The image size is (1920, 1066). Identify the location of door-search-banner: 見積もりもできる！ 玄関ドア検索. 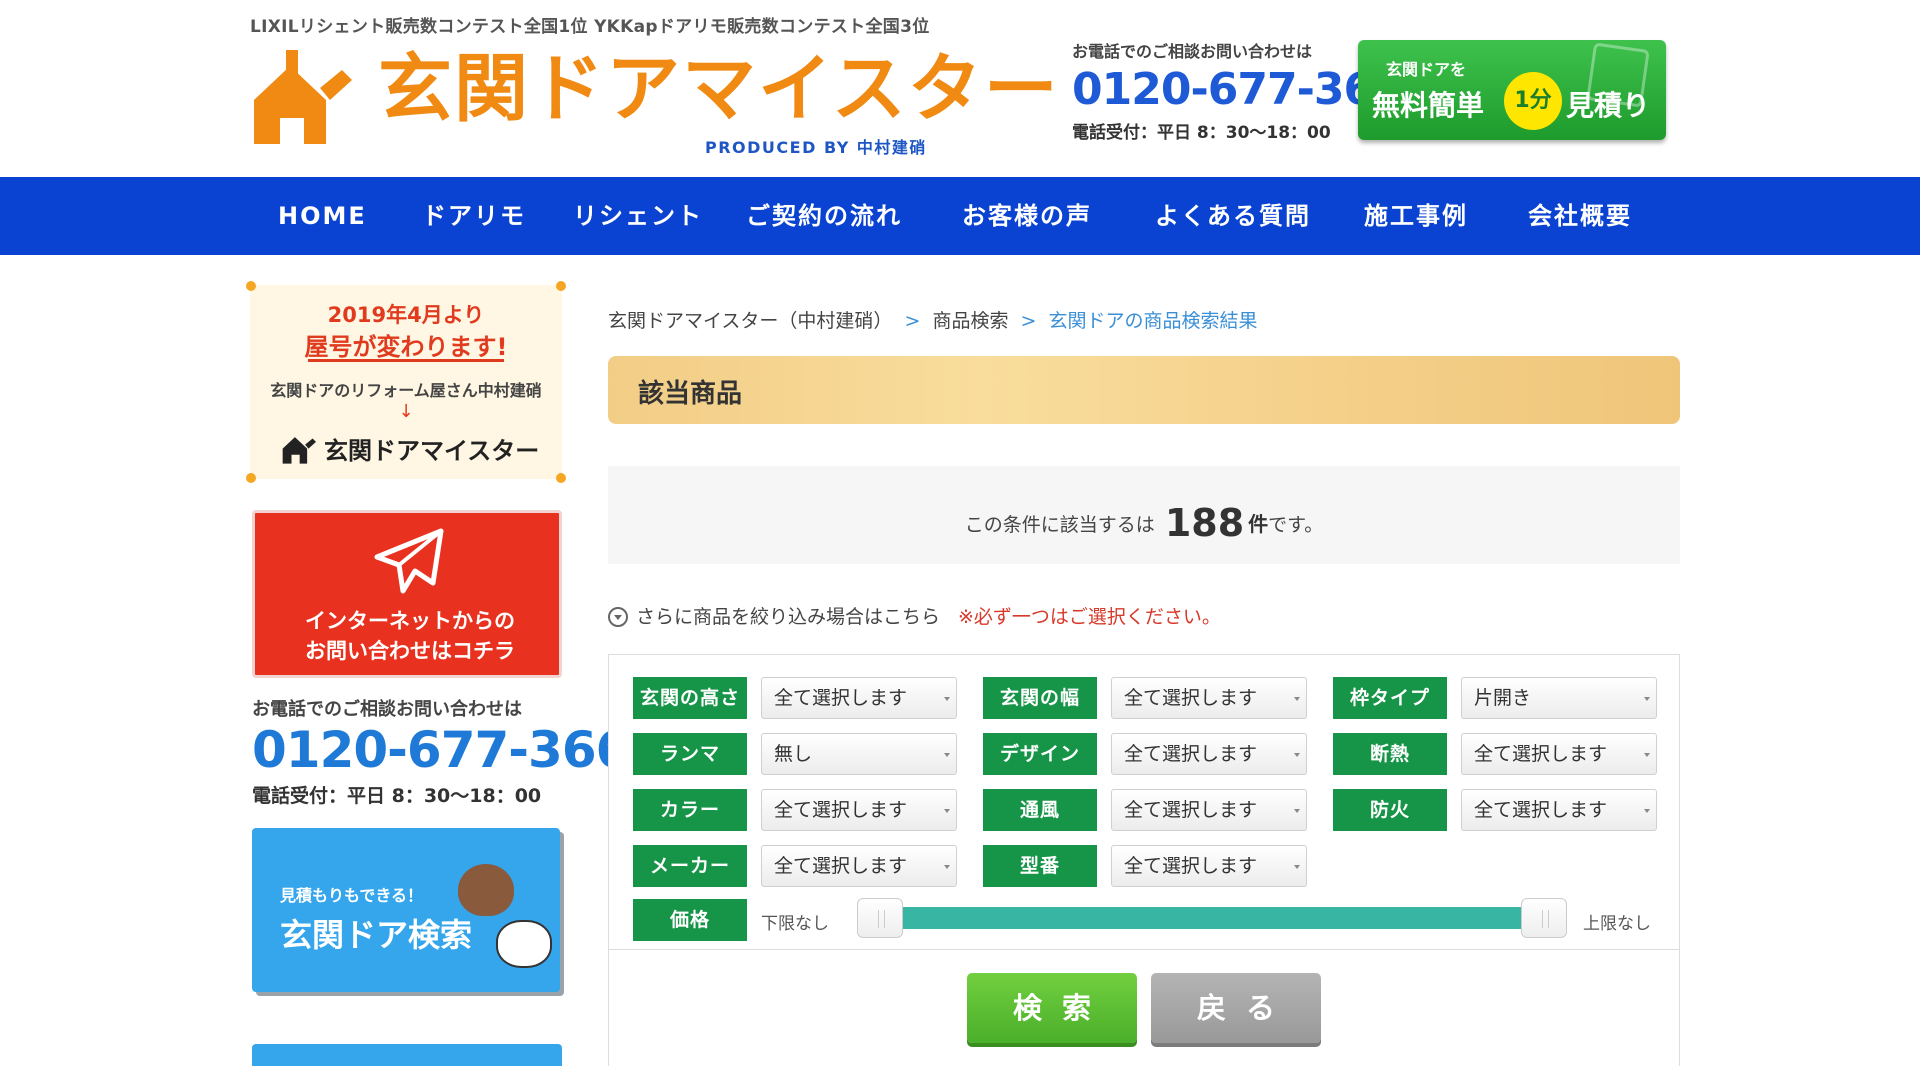
(406, 910).